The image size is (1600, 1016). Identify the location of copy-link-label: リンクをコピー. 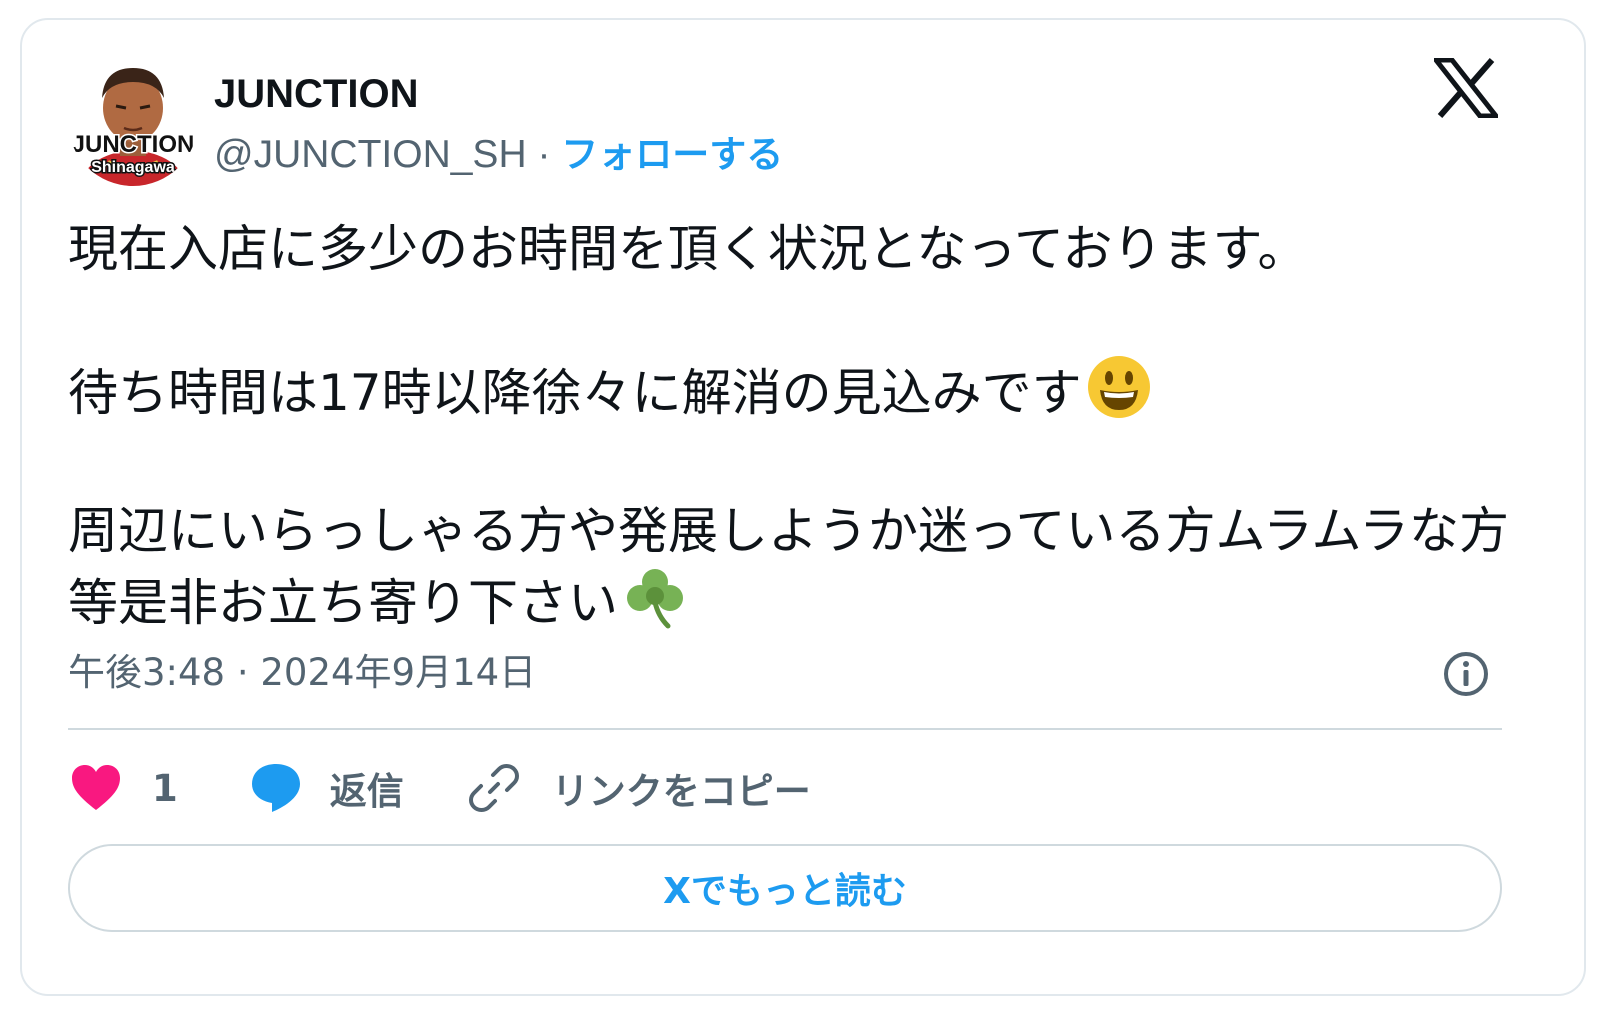
(681, 791).